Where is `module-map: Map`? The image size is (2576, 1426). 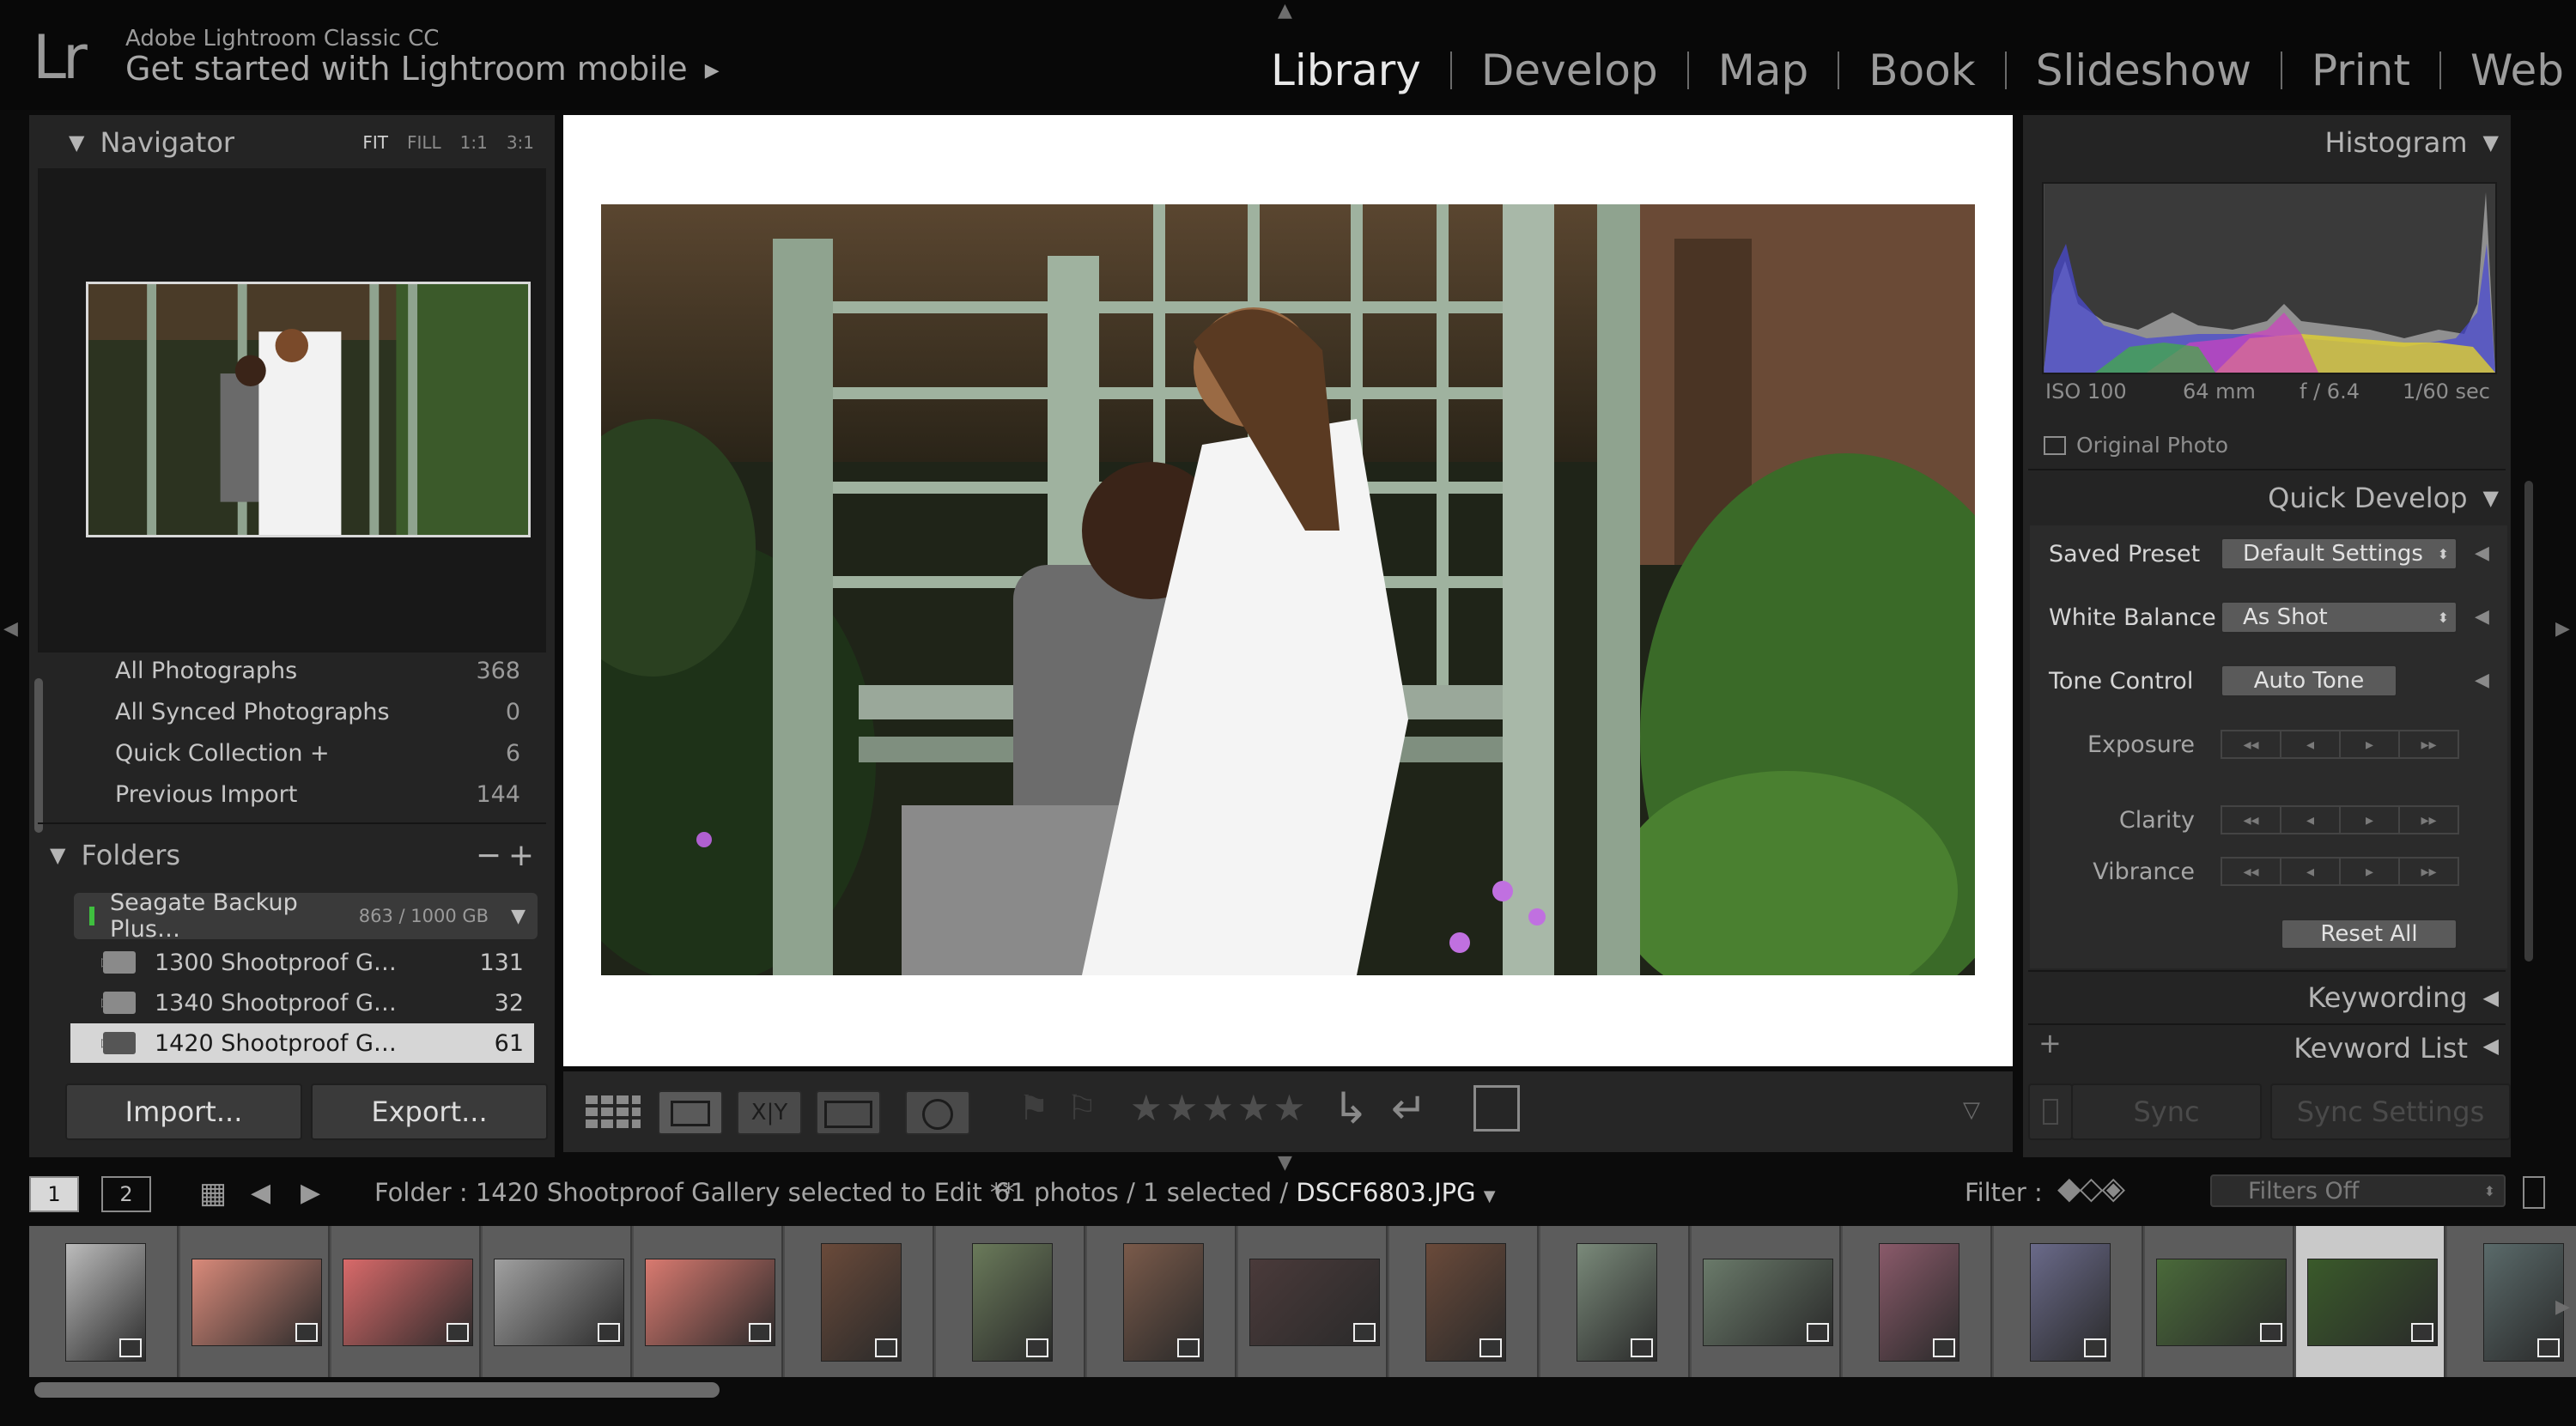 module-map: Map is located at coordinates (1763, 70).